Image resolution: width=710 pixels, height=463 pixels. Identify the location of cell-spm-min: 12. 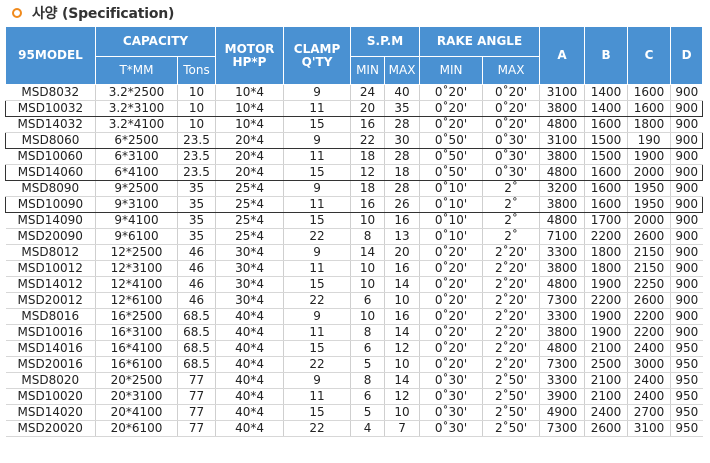
(367, 172).